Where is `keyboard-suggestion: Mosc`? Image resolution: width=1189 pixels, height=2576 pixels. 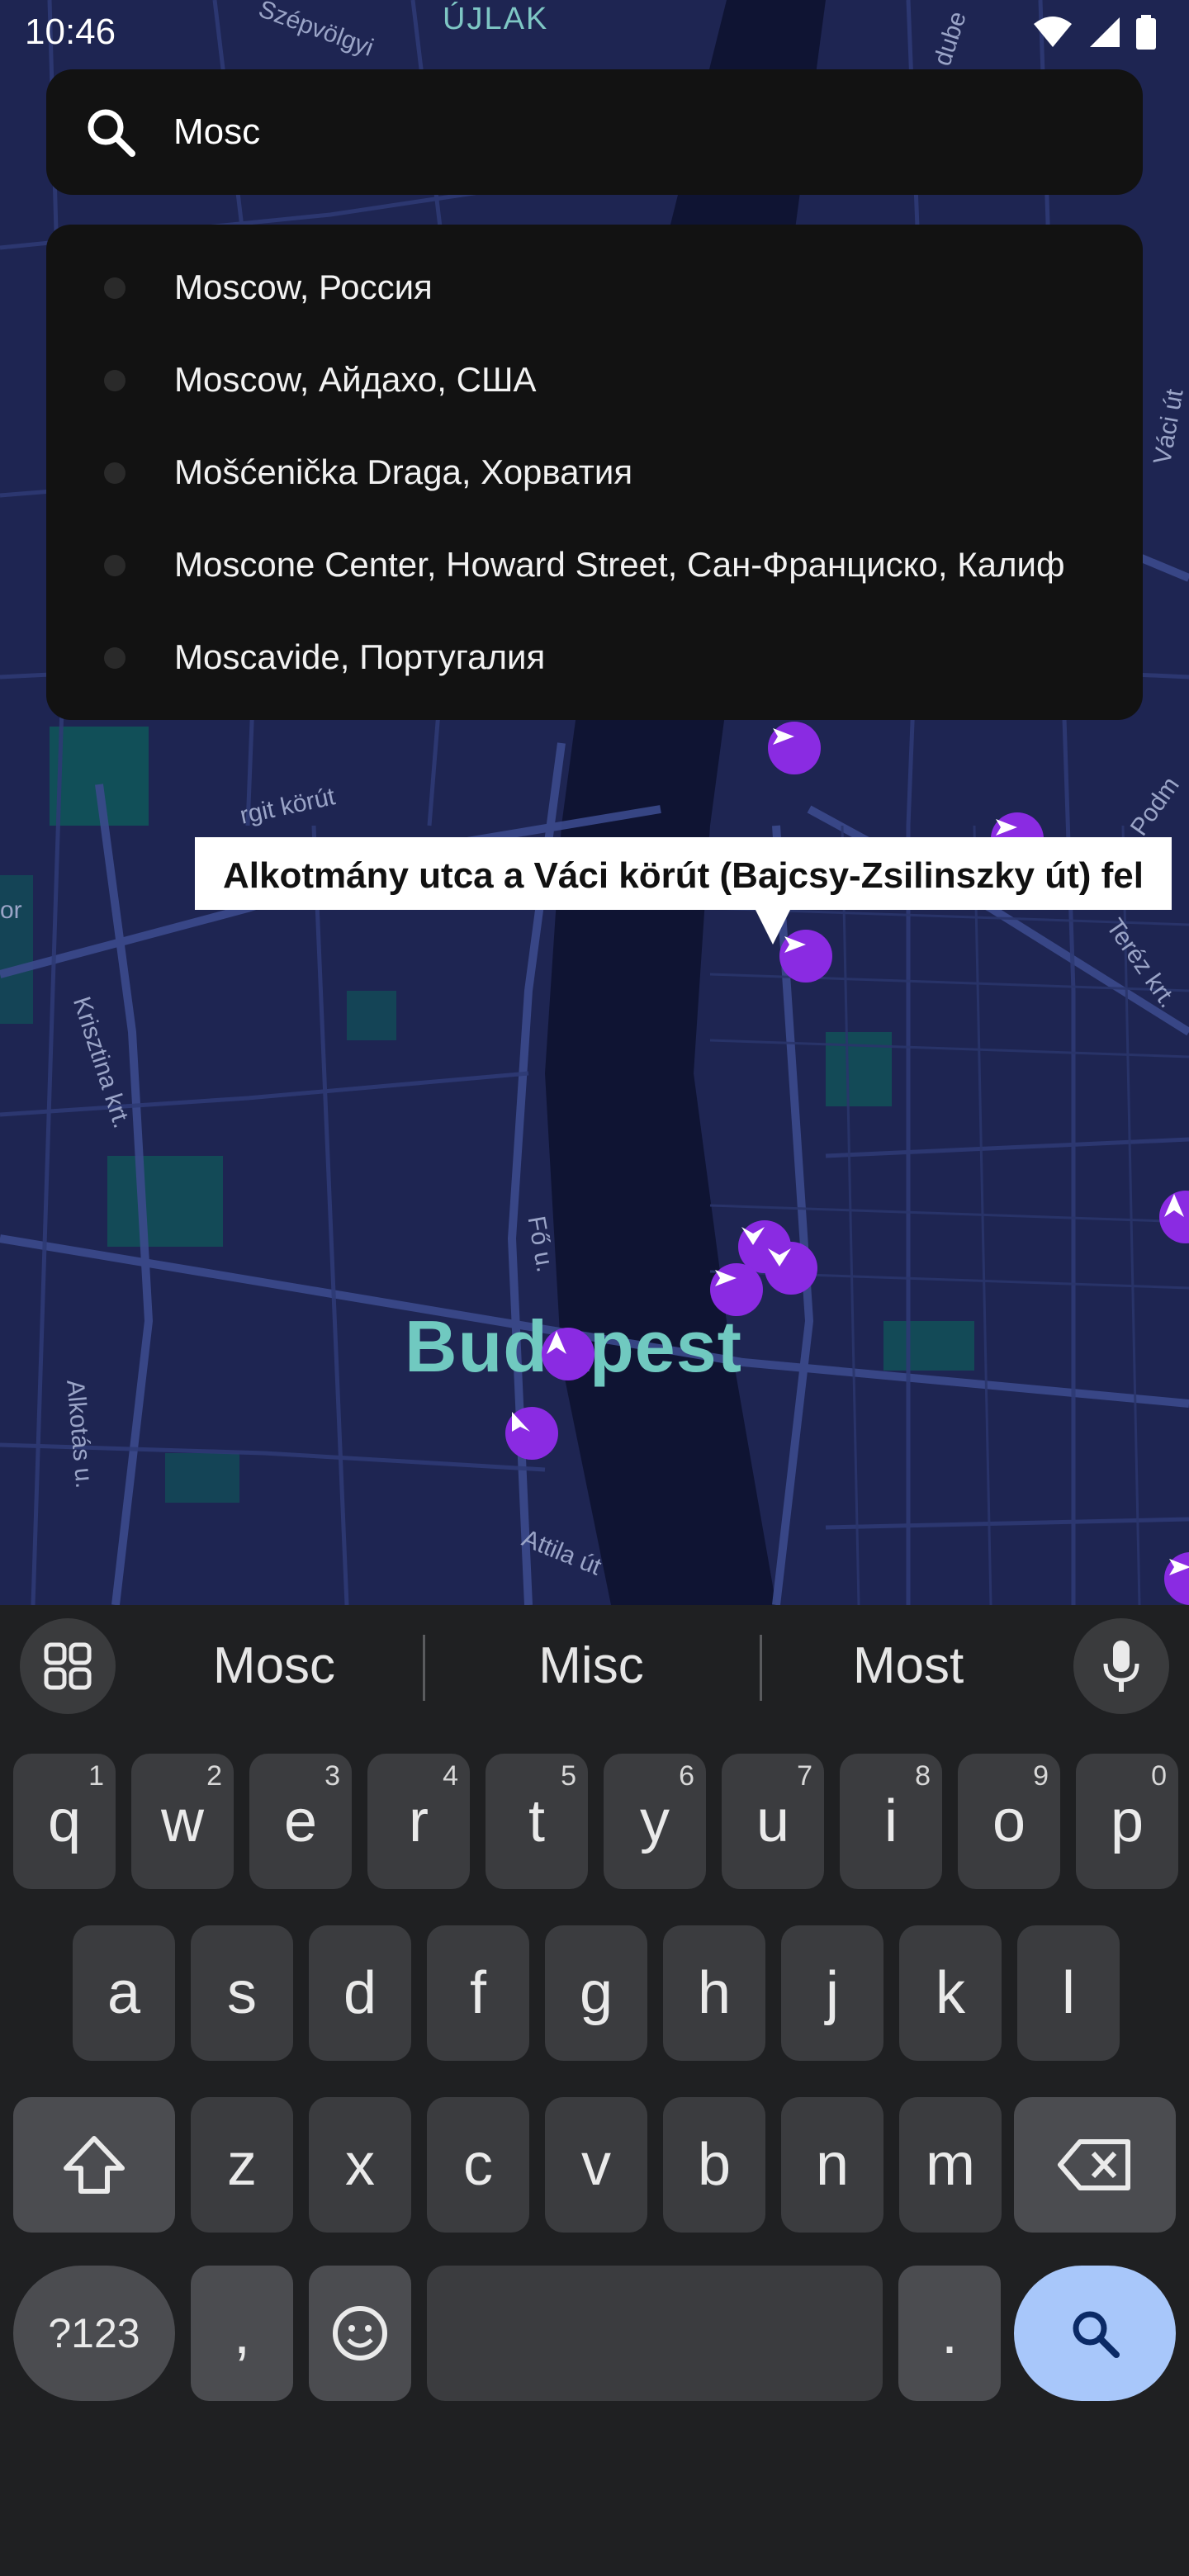
keyboard-suggestion: Mosc is located at coordinates (274, 1665).